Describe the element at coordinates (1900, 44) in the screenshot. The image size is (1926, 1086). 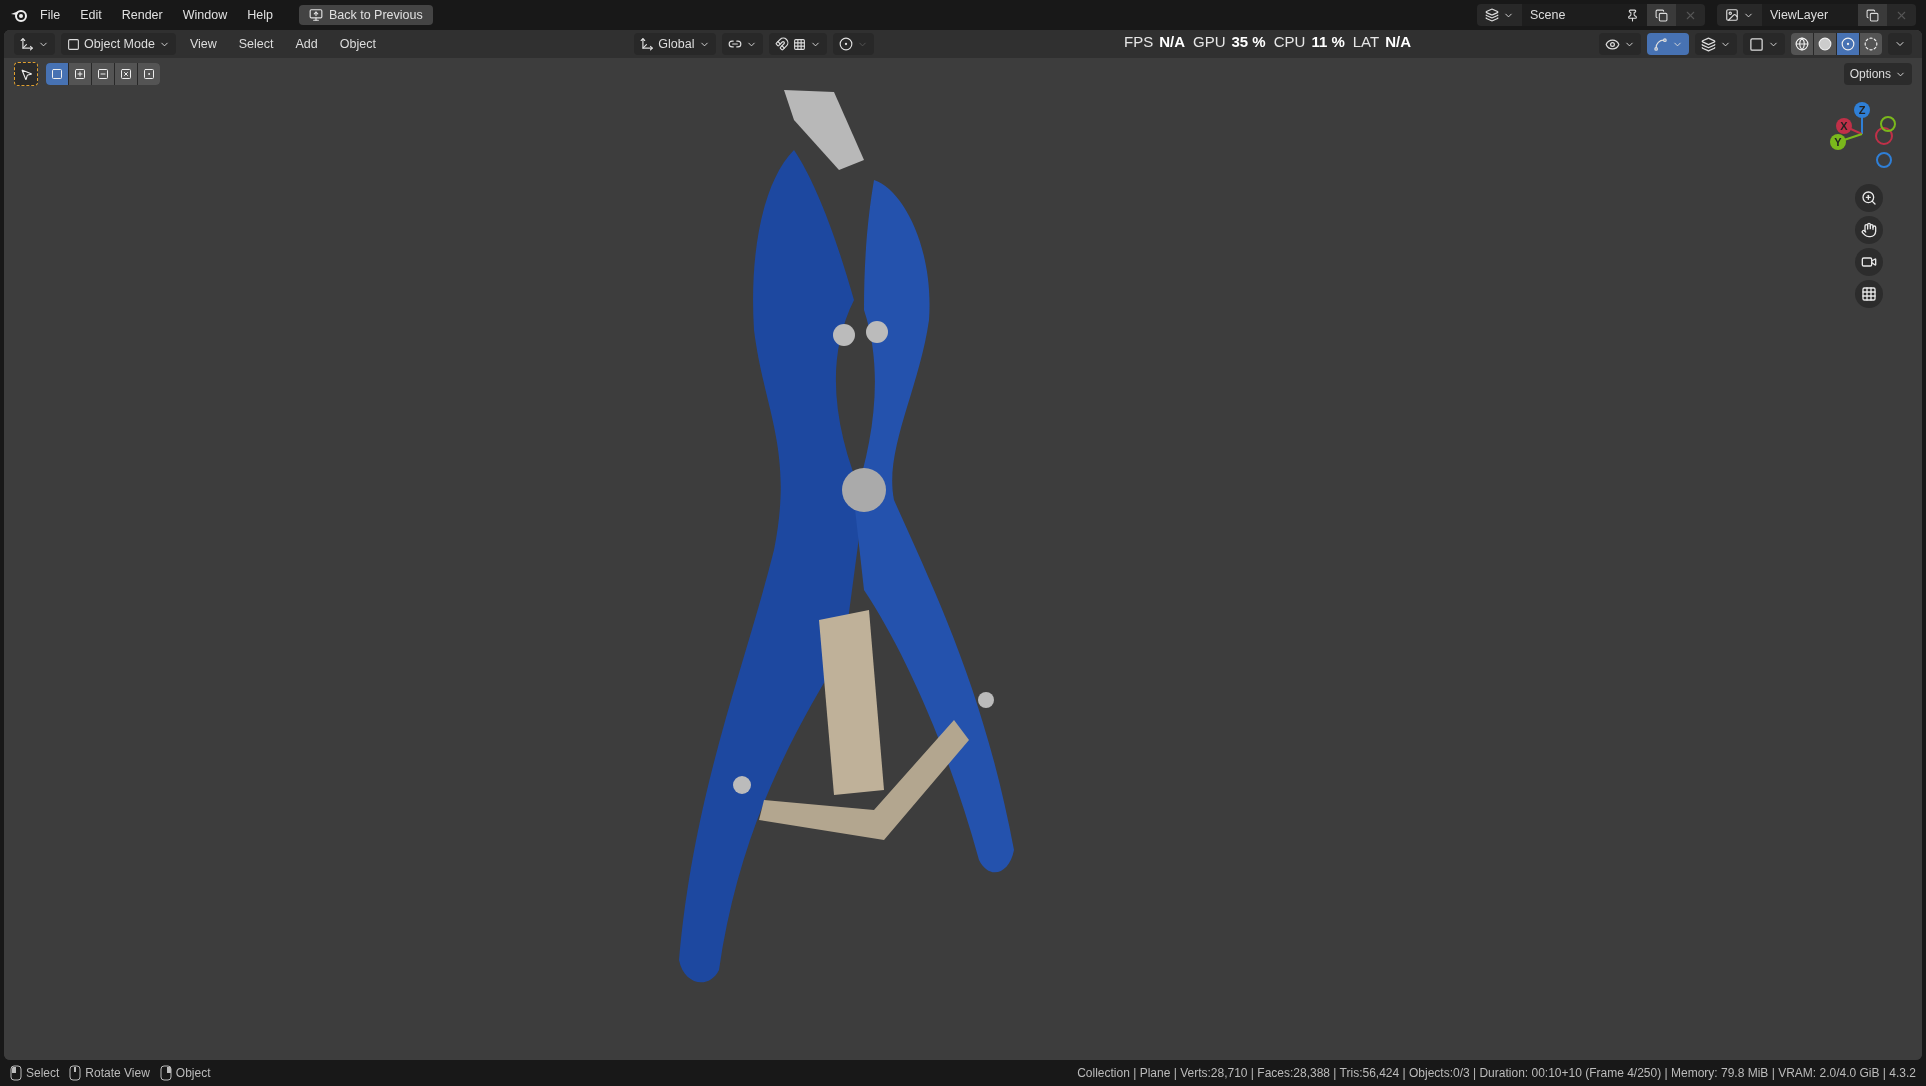
I see `shading-options-button` at that location.